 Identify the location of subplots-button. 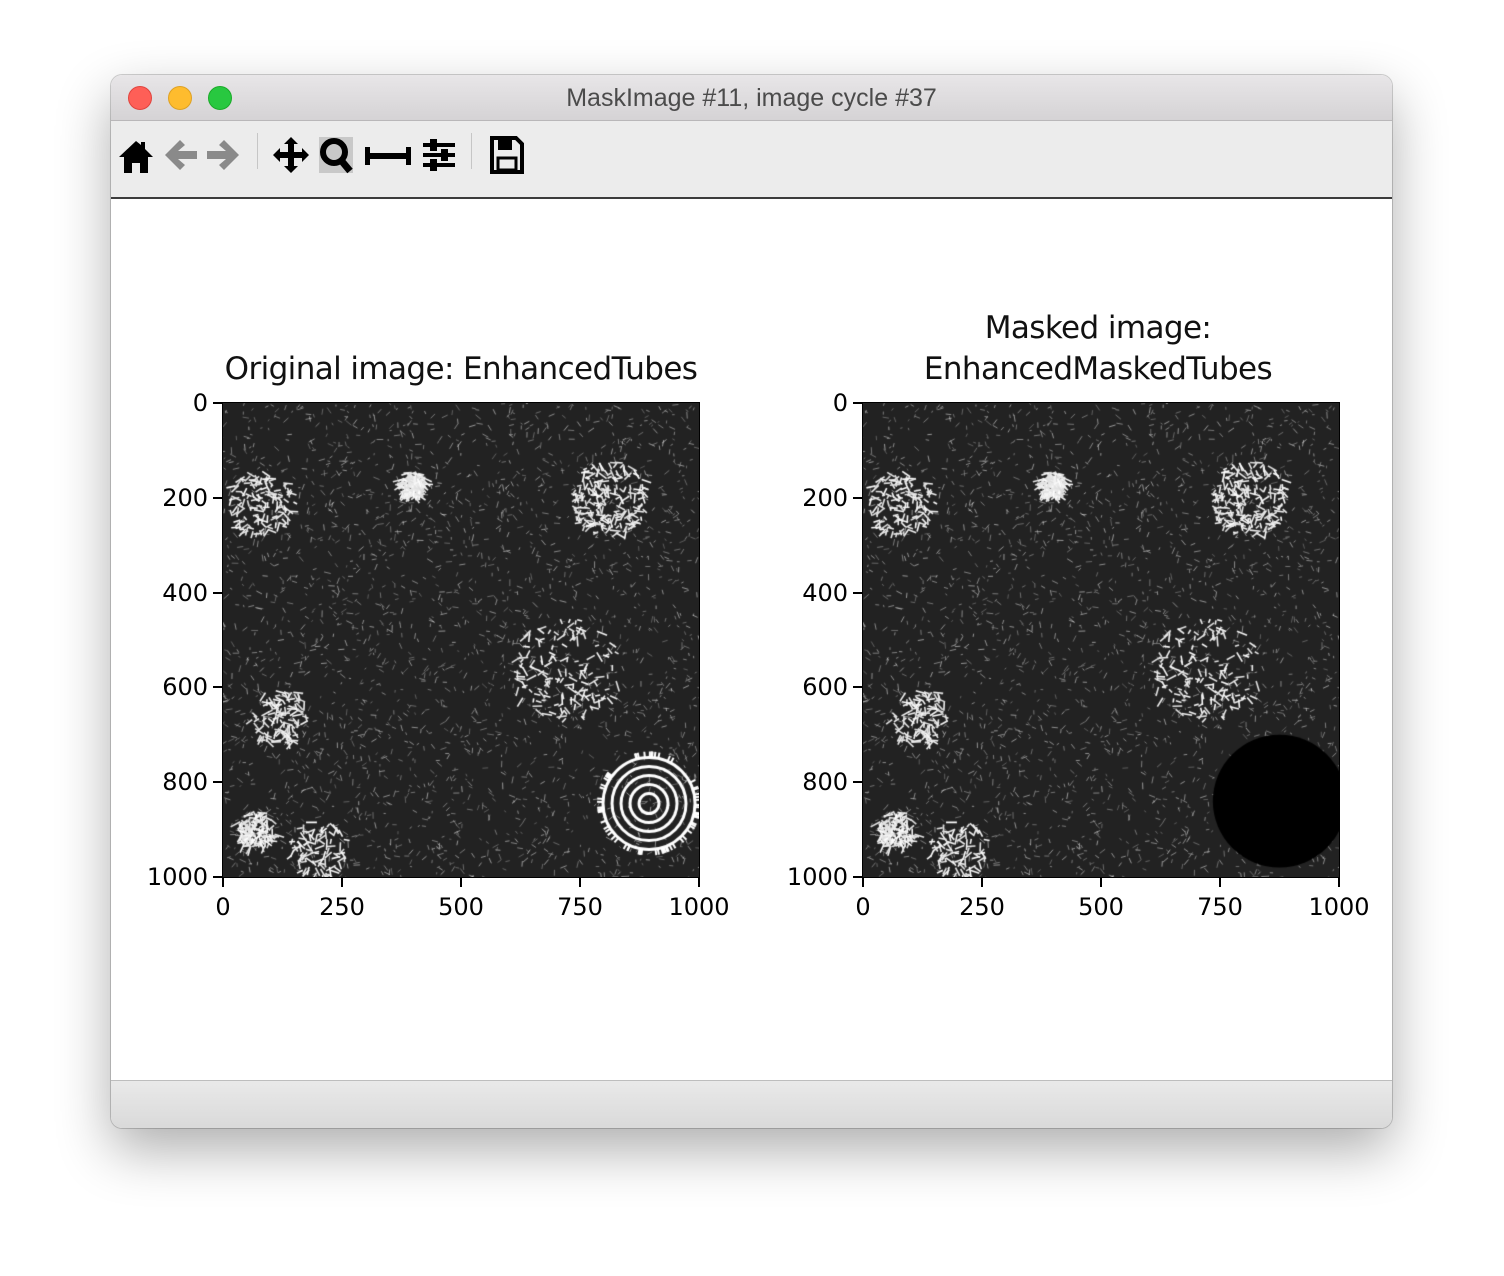
(388, 155).